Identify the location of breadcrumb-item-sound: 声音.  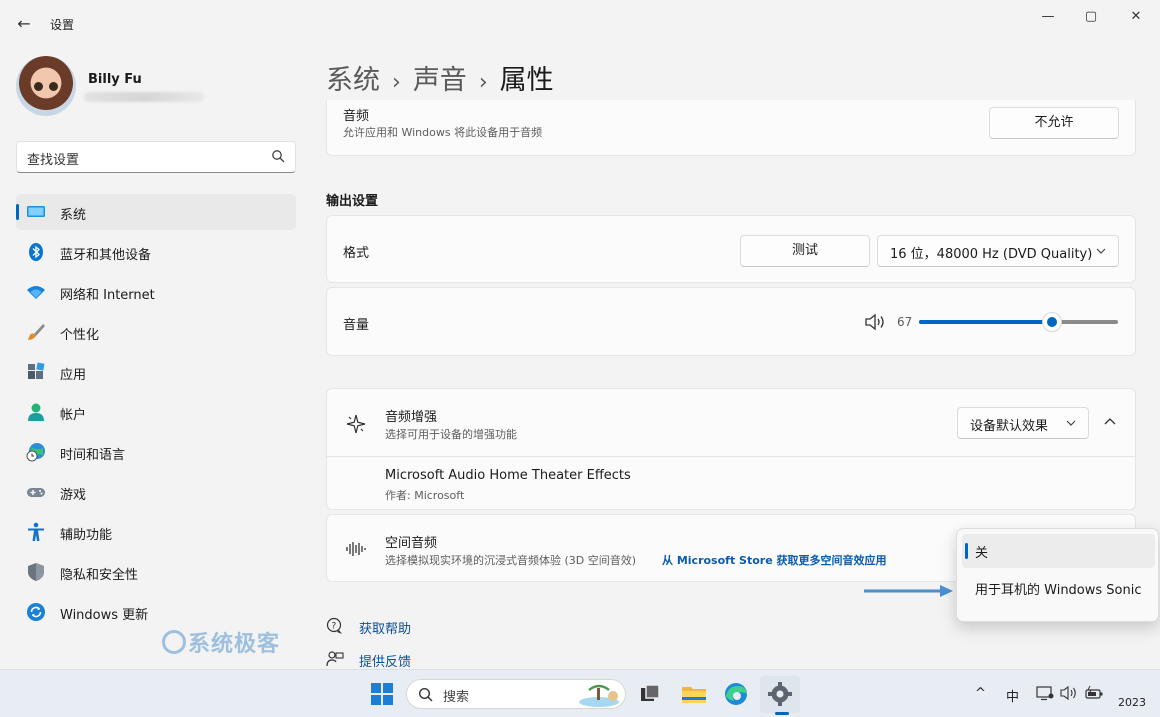
(440, 80).